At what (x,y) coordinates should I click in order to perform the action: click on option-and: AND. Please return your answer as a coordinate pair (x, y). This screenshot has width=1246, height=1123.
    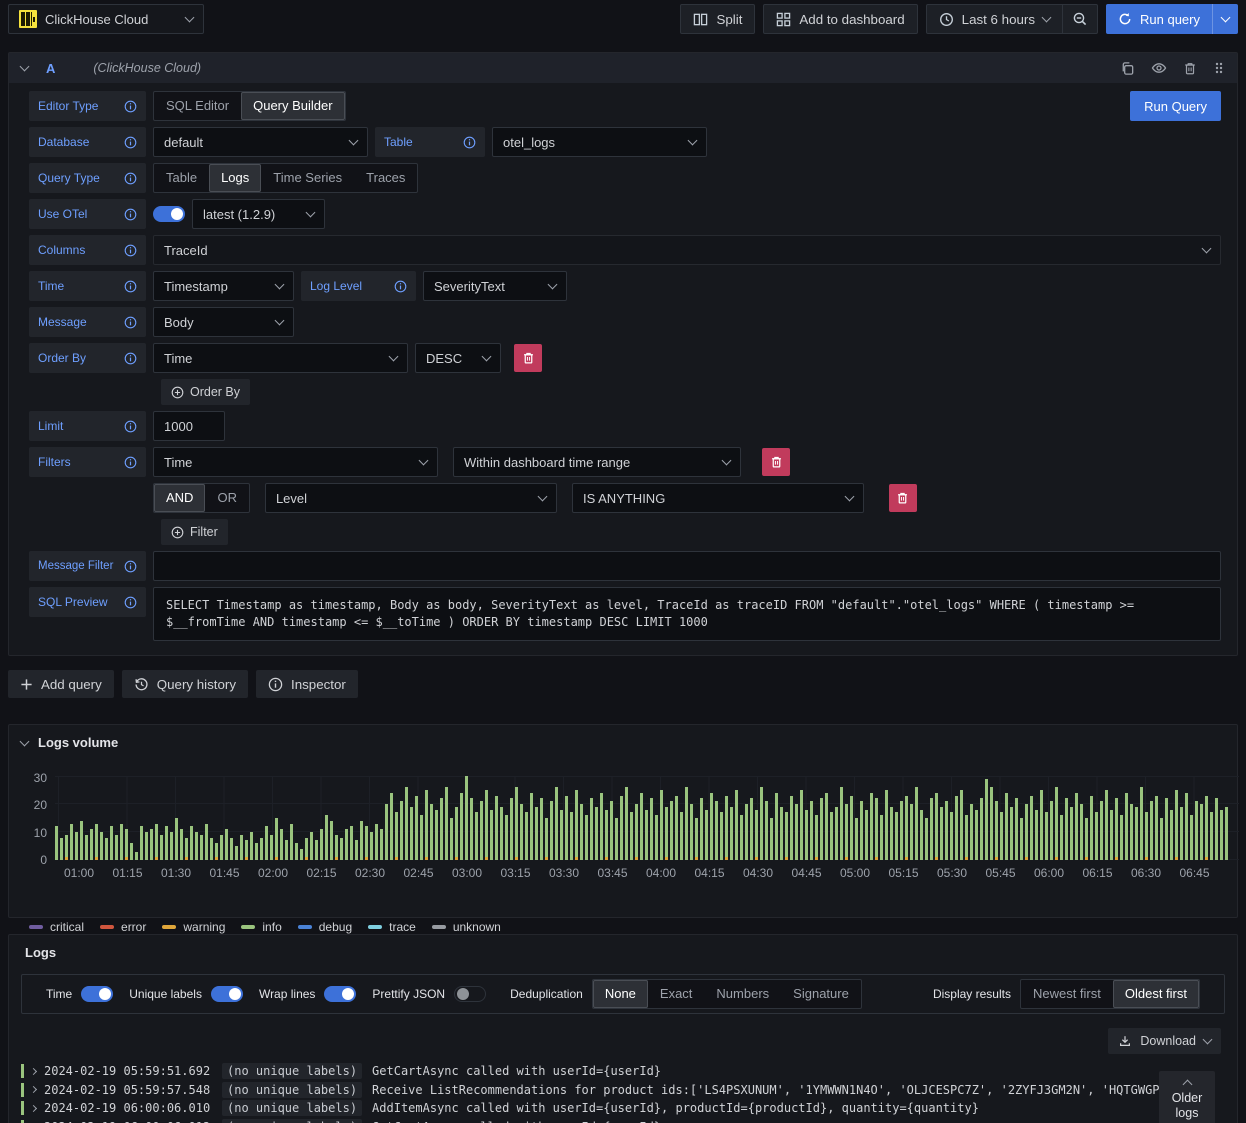
    Looking at the image, I should click on (180, 498).